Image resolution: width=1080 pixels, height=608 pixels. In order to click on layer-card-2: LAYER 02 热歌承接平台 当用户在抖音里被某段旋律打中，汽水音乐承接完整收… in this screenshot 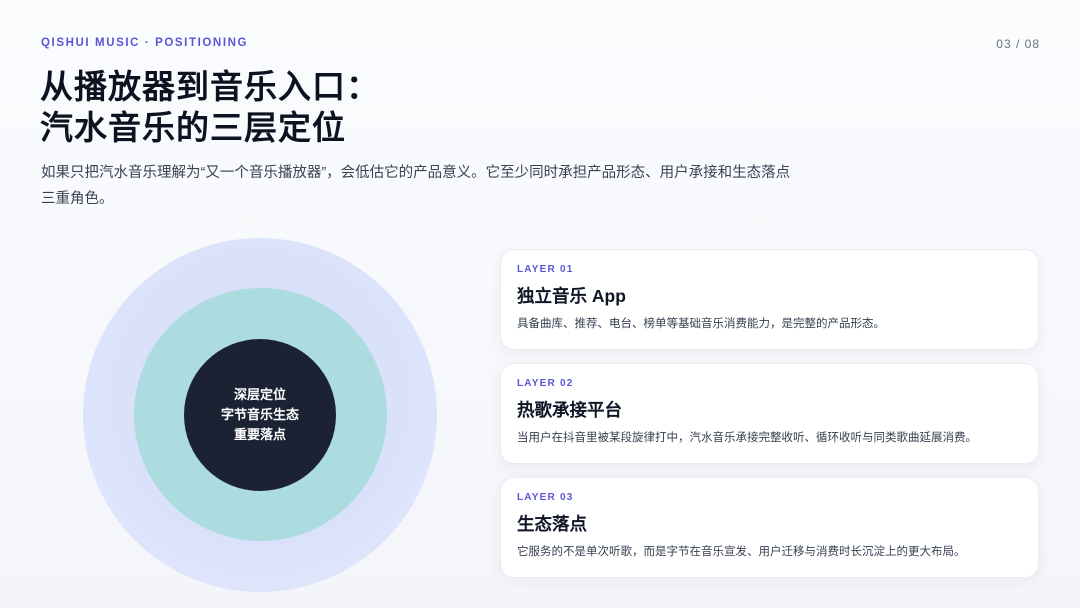, I will do `click(769, 413)`.